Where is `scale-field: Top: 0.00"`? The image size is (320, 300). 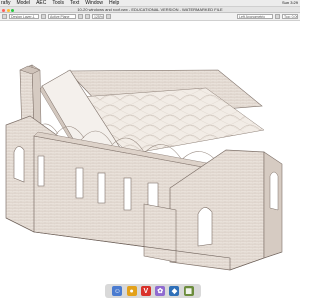 scale-field: Top: 0.00" is located at coordinates (290, 16).